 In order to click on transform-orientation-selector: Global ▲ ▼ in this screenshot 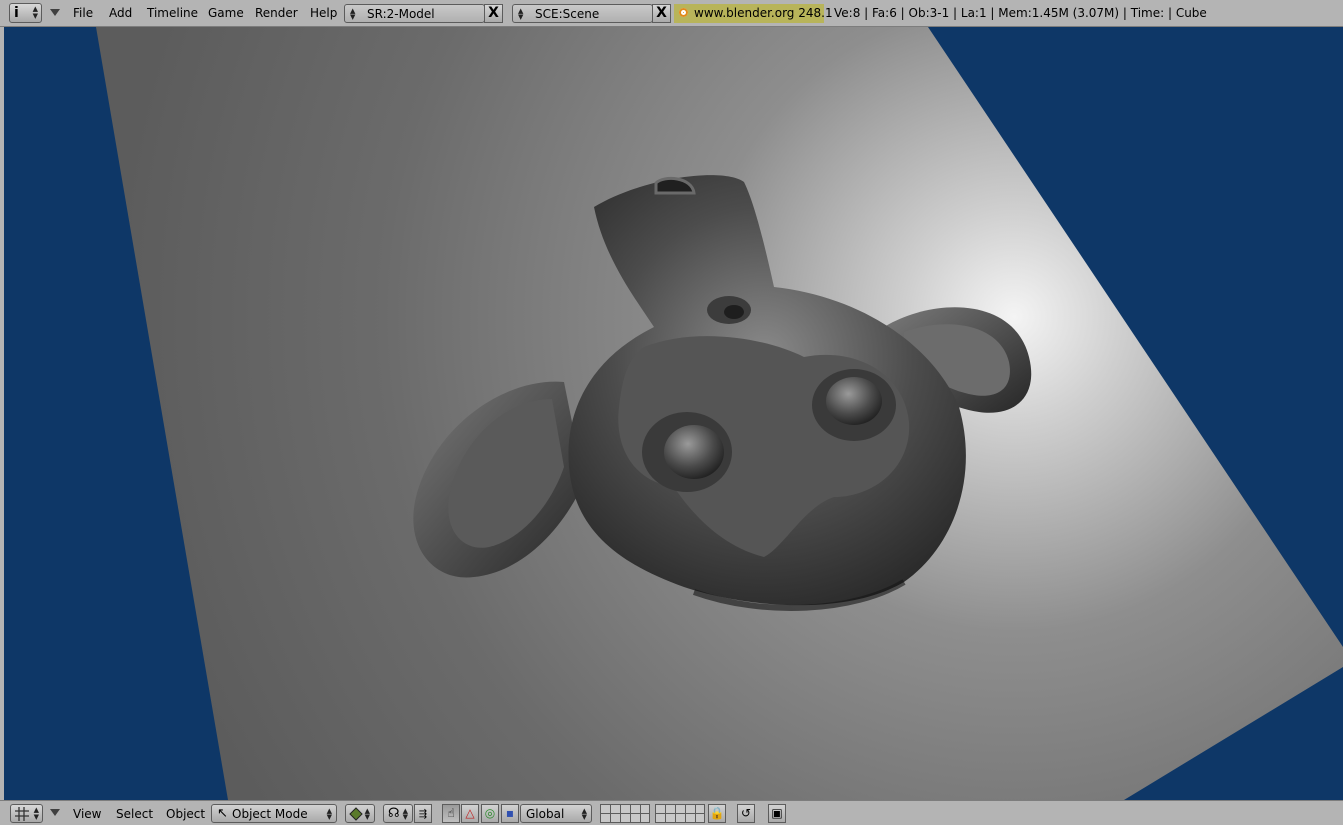, I will do `click(556, 813)`.